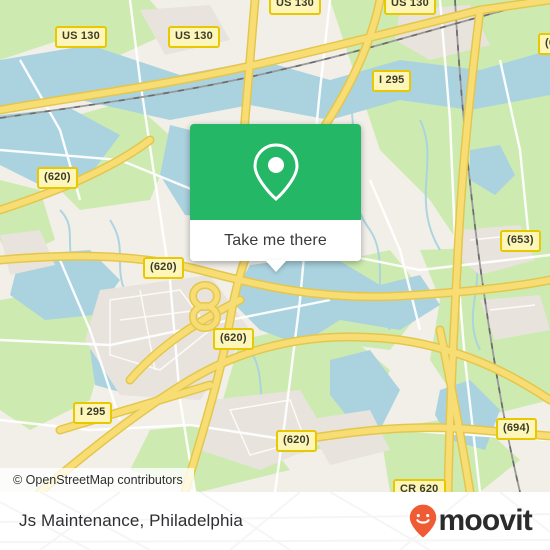 The image size is (550, 550). I want to click on road-shield: (6, so click(544, 44).